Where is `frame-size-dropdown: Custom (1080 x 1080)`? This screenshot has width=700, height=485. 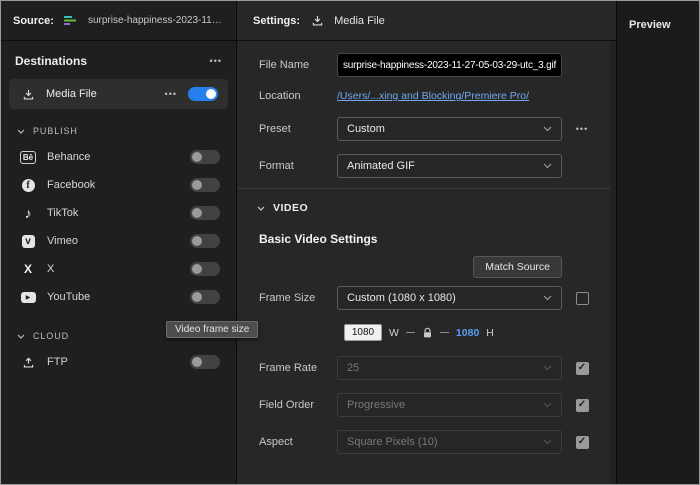
frame-size-dropdown: Custom (1080 x 1080) is located at coordinates (449, 298).